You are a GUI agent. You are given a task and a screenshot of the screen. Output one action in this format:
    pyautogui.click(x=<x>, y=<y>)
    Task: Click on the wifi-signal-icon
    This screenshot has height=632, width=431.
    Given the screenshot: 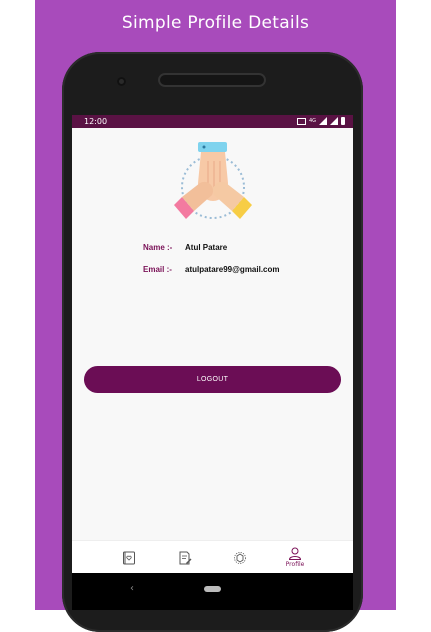 What is the action you would take?
    pyautogui.click(x=323, y=121)
    